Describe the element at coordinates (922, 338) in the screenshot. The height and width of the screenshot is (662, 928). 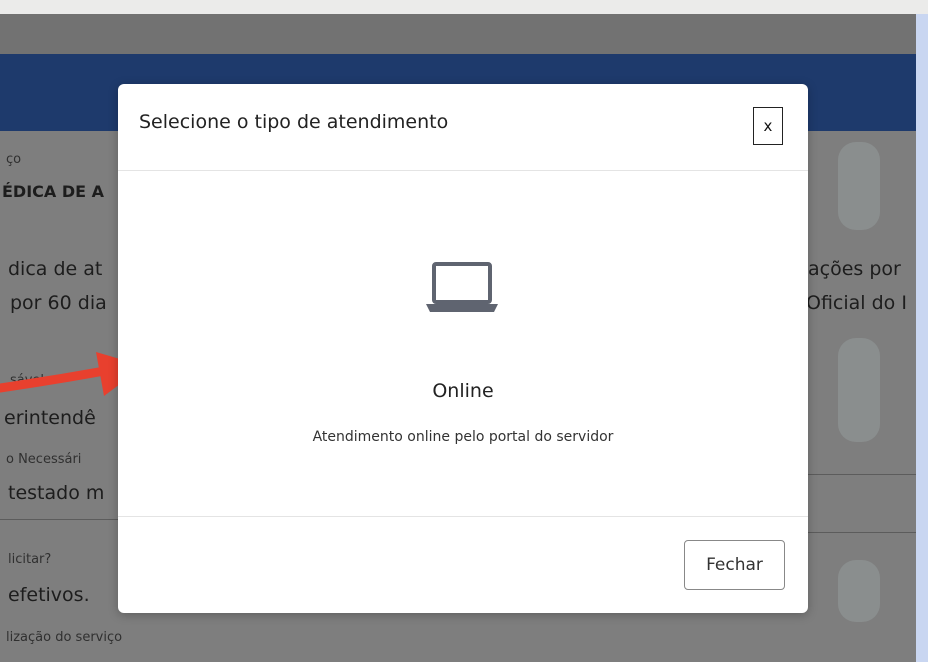
I see `right-edge-strip` at that location.